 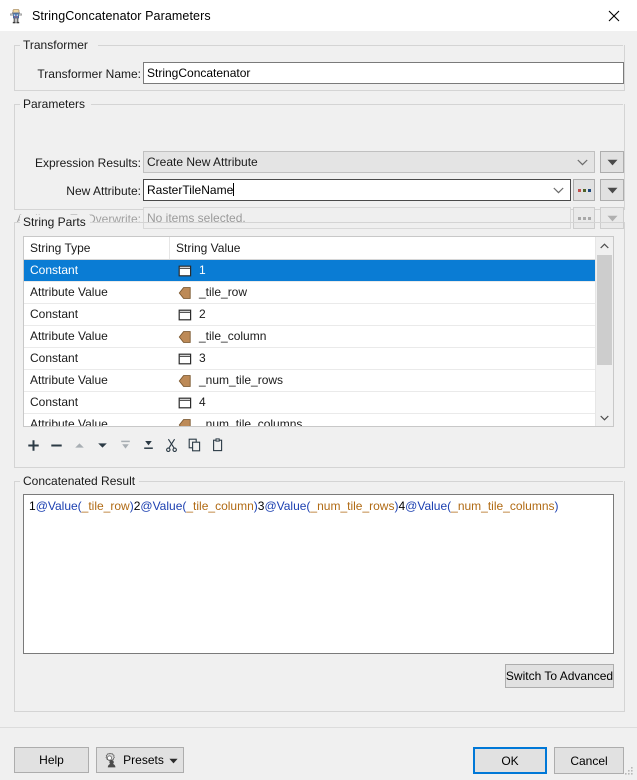 What do you see at coordinates (318, 727) in the screenshot?
I see `footer-separator` at bounding box center [318, 727].